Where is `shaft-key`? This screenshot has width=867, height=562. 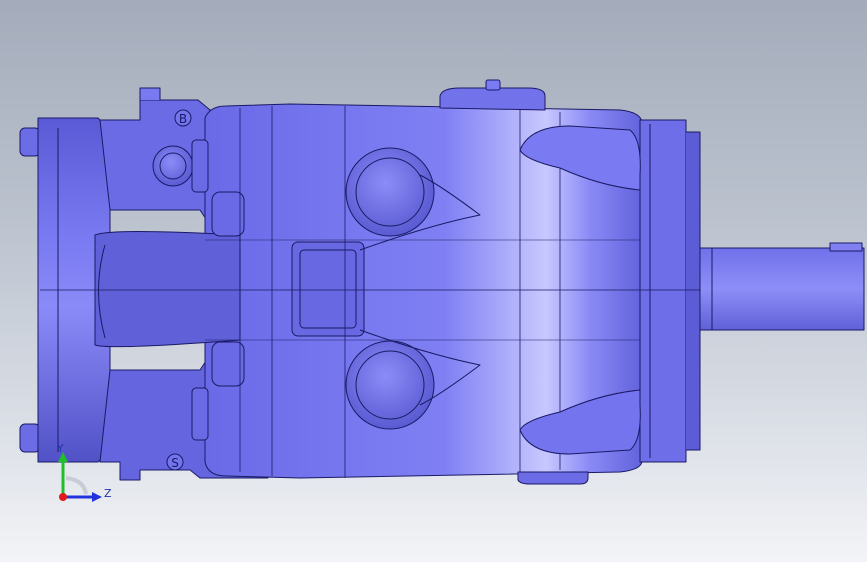
shaft-key is located at coordinates (846, 247).